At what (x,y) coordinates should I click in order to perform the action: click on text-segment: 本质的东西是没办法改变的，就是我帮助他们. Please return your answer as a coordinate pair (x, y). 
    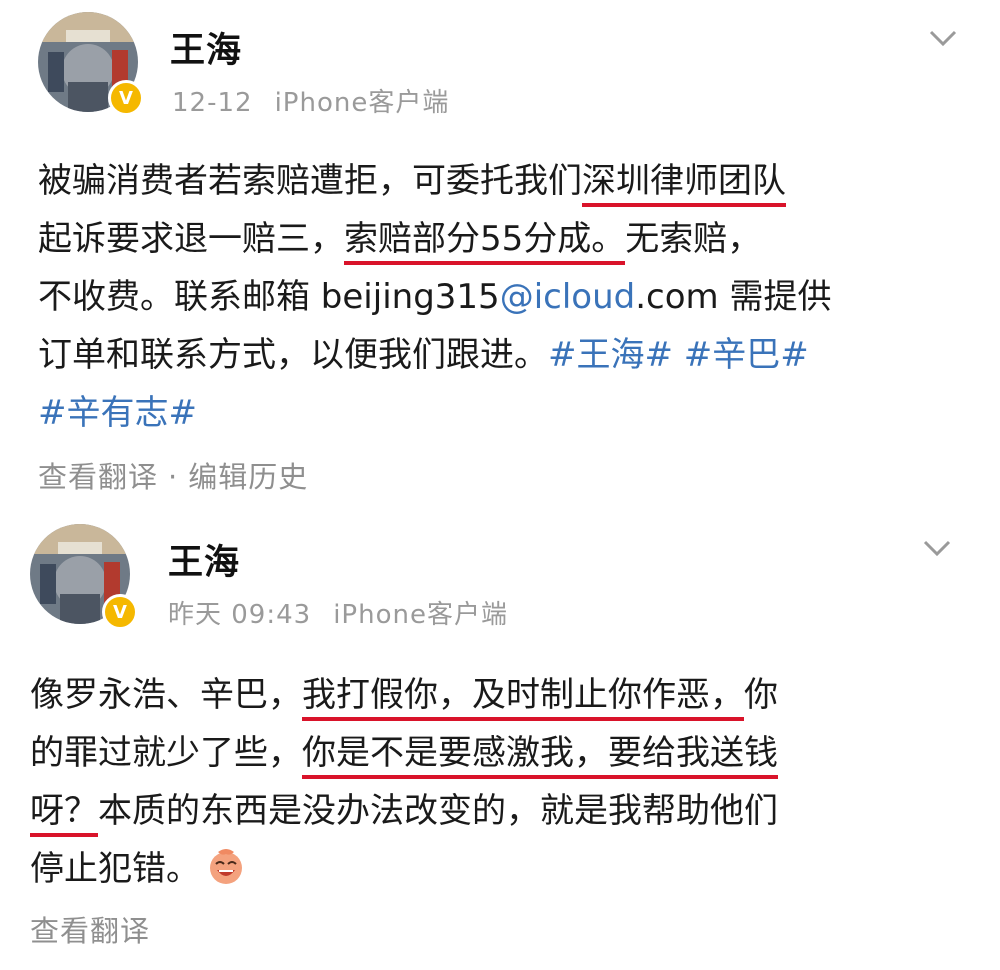
    Looking at the image, I should click on (438, 811).